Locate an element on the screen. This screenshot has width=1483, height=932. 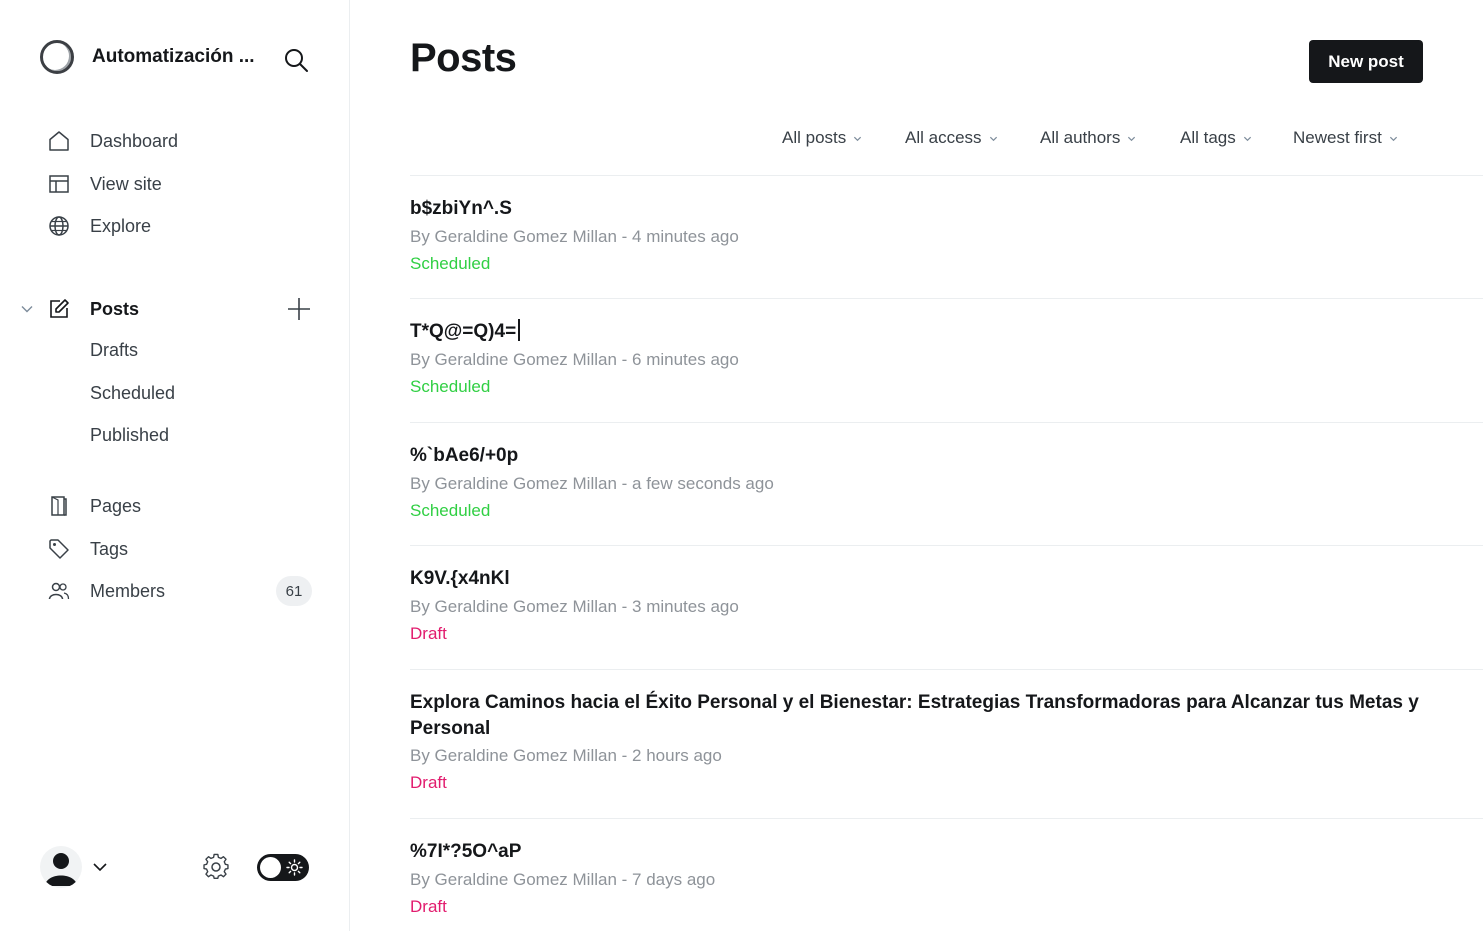
post-title: %`bAe6/+0p is located at coordinates (946, 456).